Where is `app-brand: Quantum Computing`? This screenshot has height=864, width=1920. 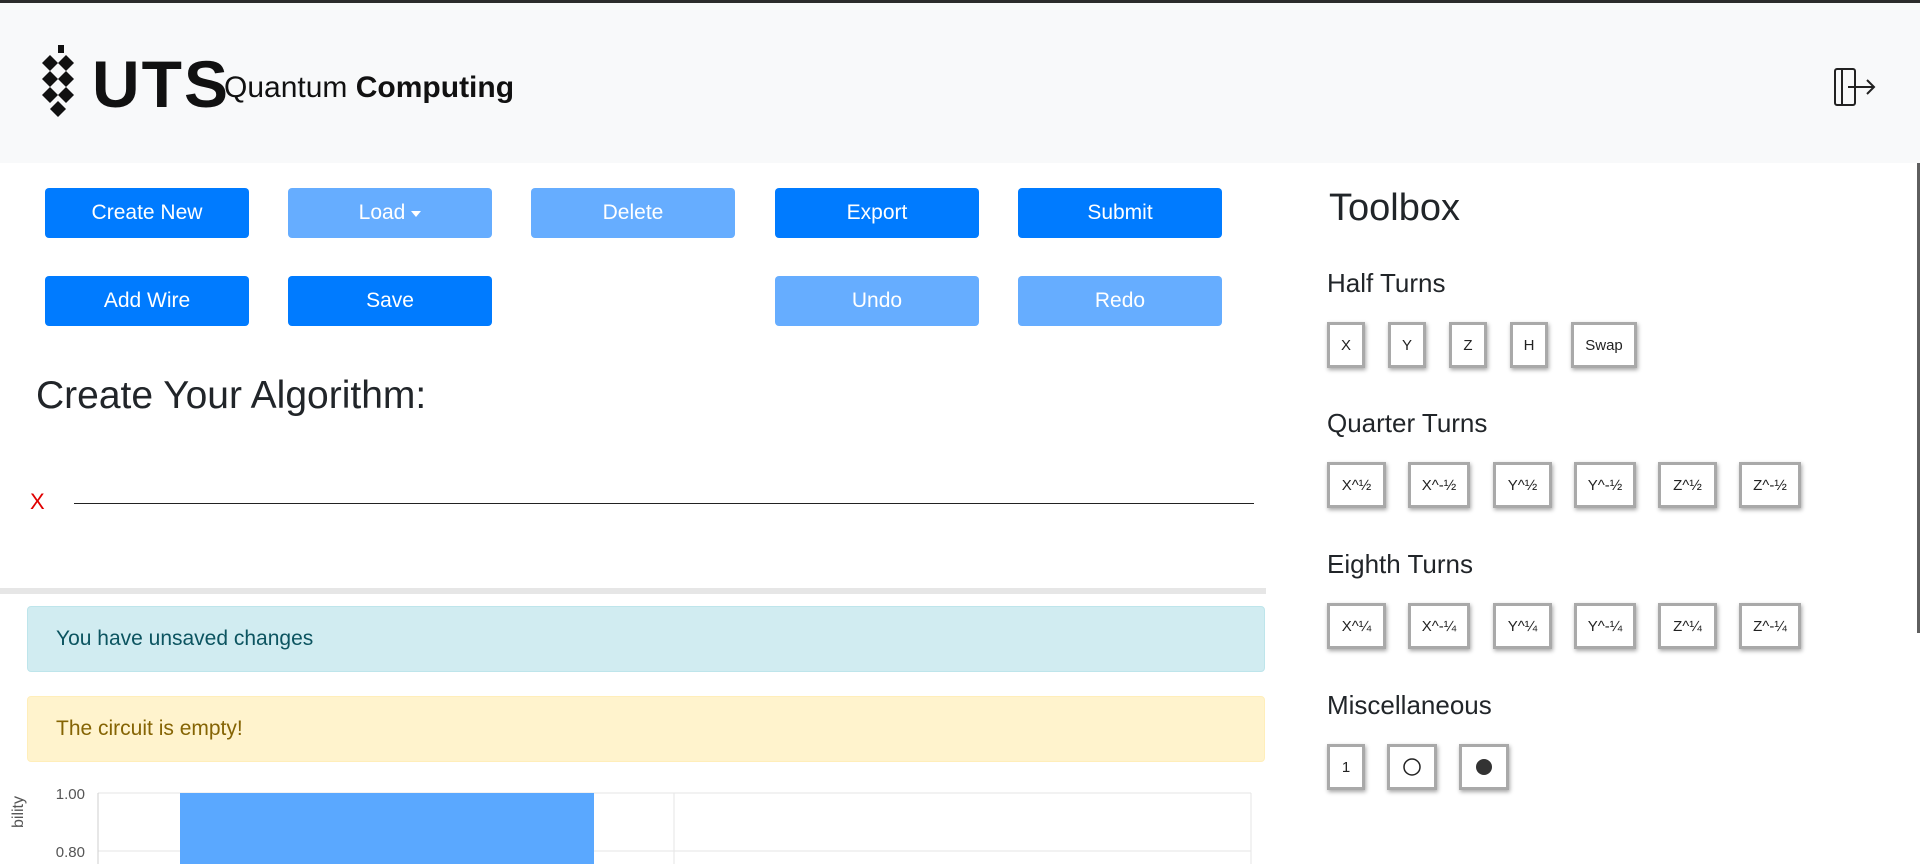
app-brand: Quantum Computing is located at coordinates (369, 88).